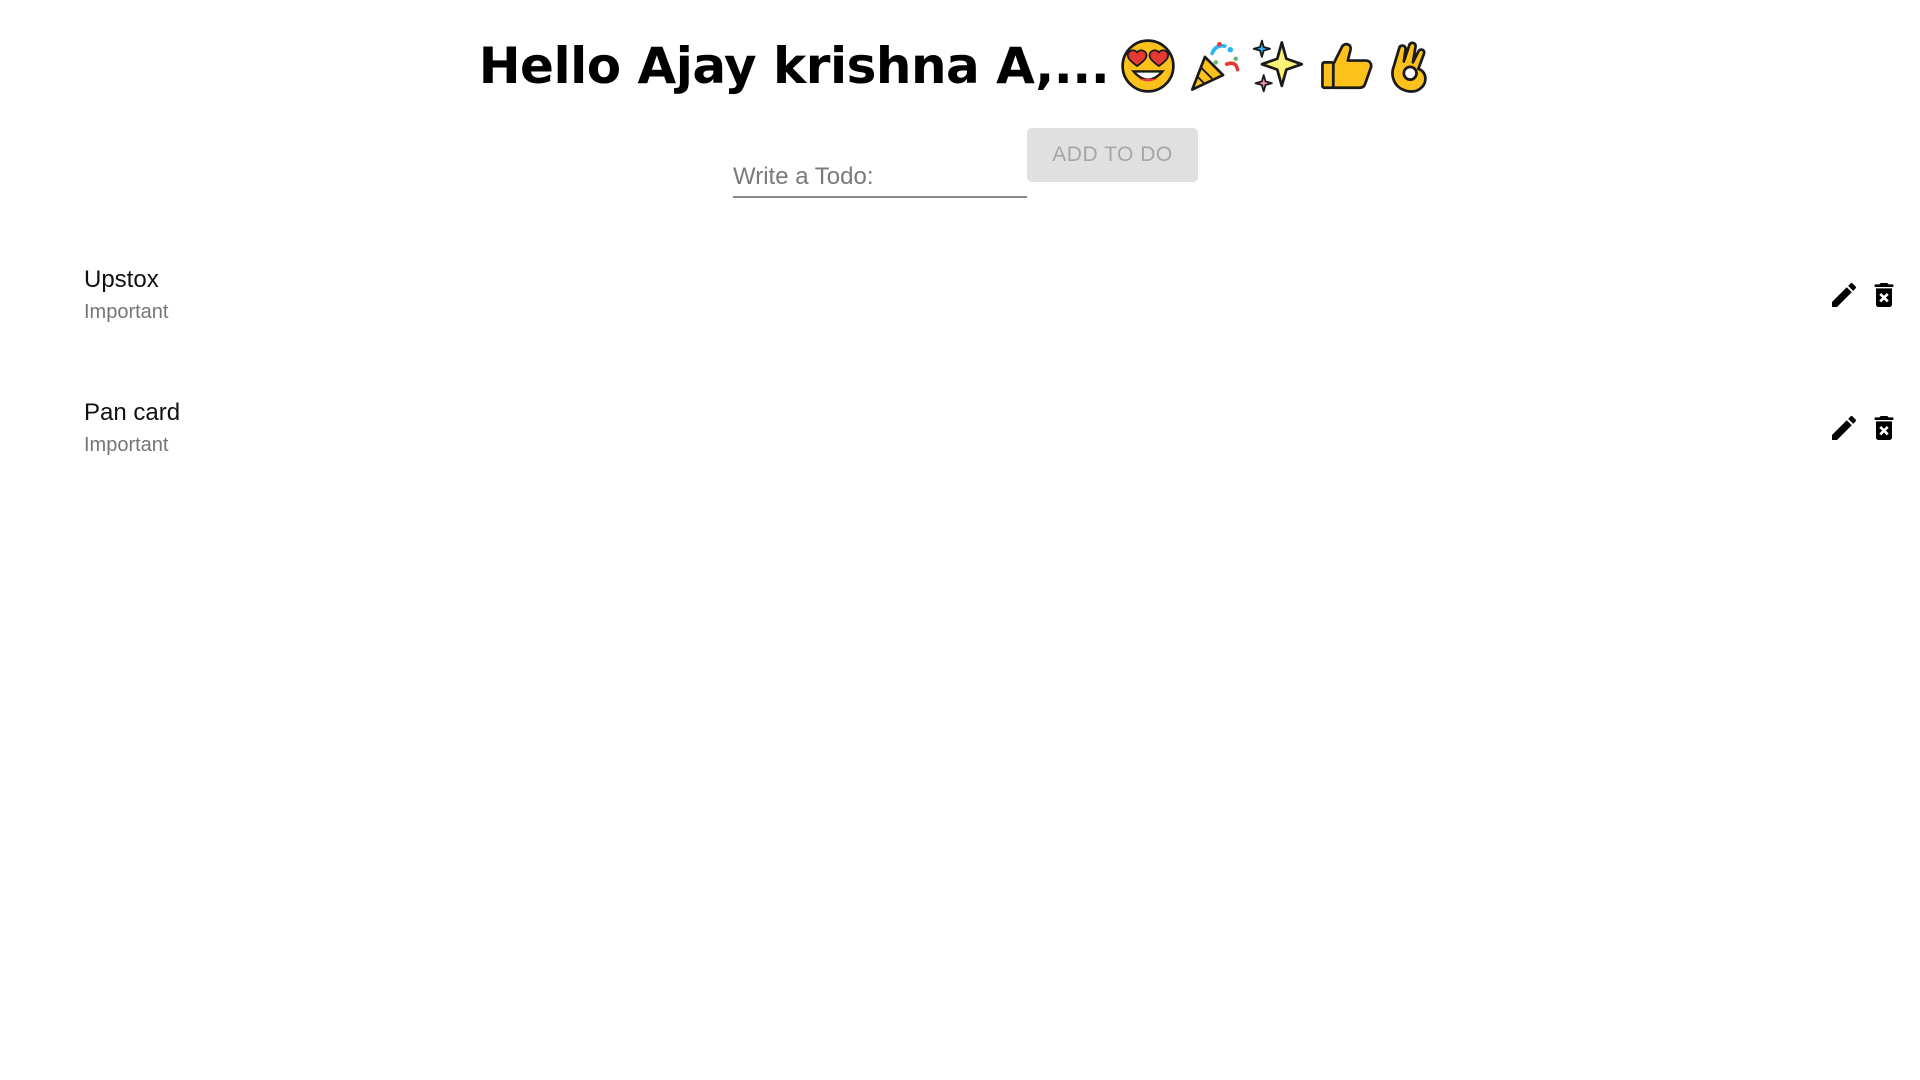 The image size is (1920, 1080). What do you see at coordinates (1409, 67) in the screenshot?
I see `ok-hand-icon` at bounding box center [1409, 67].